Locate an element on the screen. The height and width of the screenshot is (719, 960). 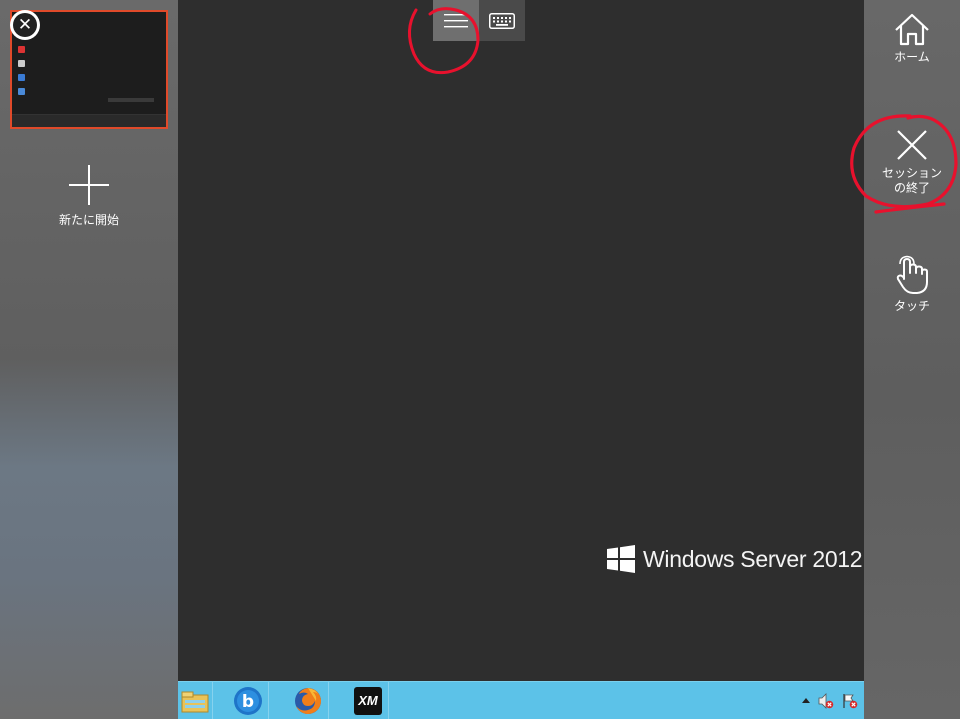
thumb-taskbar is located at coordinates (89, 120).